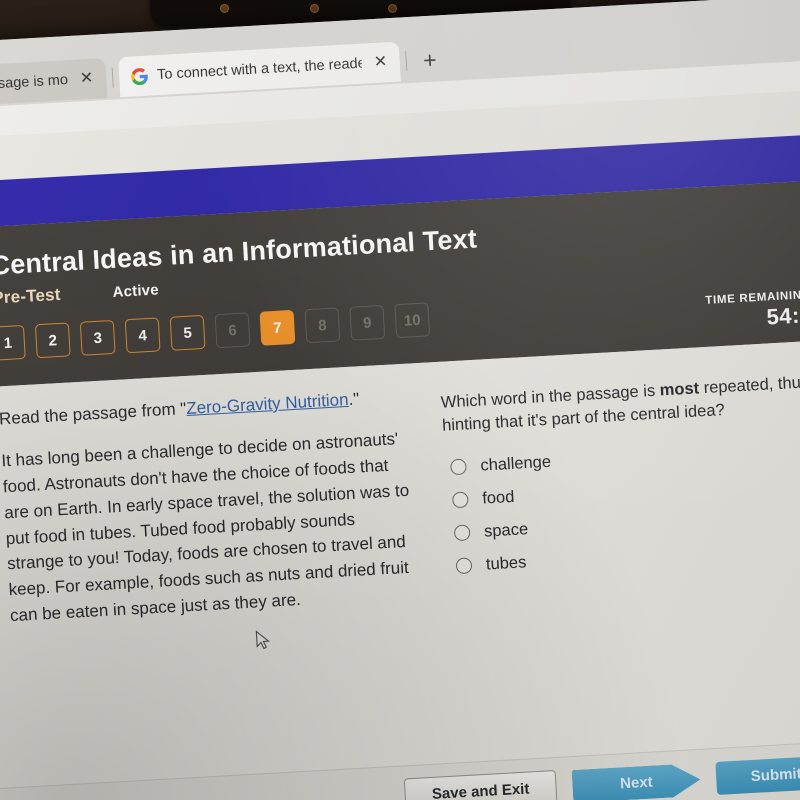 The image size is (800, 800). Describe the element at coordinates (142, 335) in the screenshot. I see `question-number-4: 4` at that location.